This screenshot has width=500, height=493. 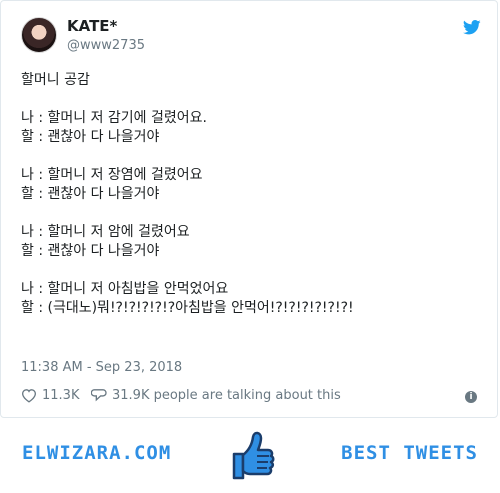 What do you see at coordinates (99, 395) in the screenshot?
I see `comment-icon` at bounding box center [99, 395].